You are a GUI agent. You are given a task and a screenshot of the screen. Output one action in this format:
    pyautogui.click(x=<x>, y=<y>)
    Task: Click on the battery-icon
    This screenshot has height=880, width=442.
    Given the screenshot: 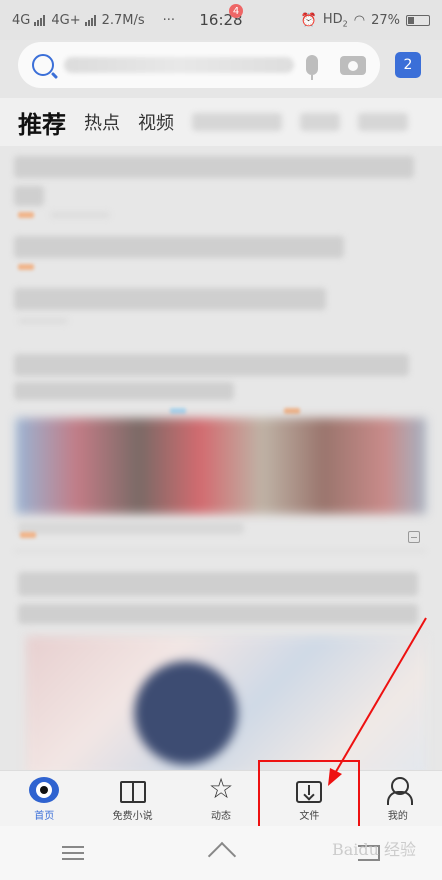 What is the action you would take?
    pyautogui.click(x=418, y=20)
    